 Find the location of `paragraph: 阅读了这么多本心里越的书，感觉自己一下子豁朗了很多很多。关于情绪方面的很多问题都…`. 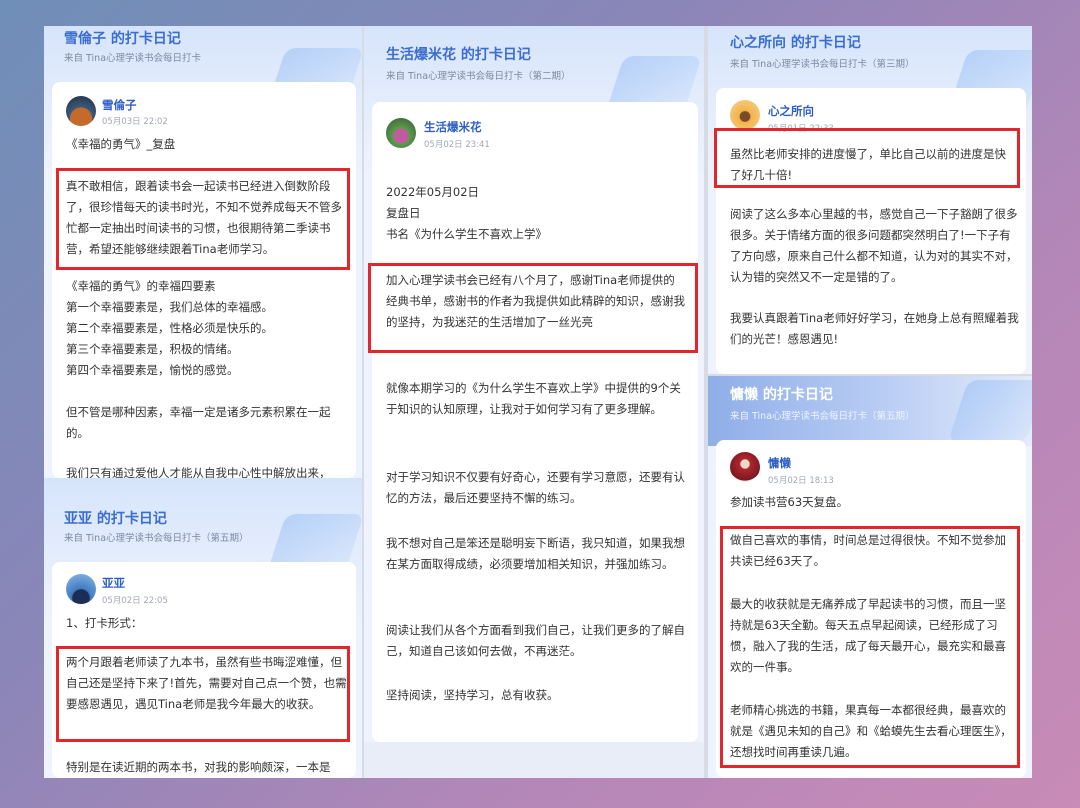

paragraph: 阅读了这么多本心里越的书，感觉自己一下子豁朗了很多很多。关于情绪方面的很多问题都… is located at coordinates (874, 245).